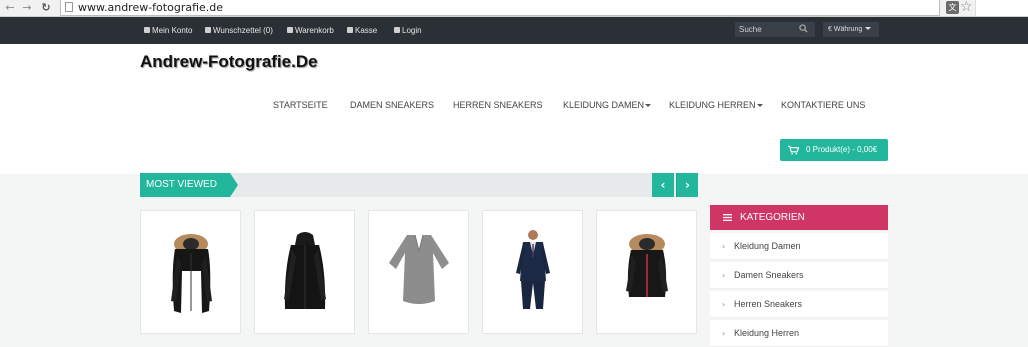  I want to click on category-label: Kleidung Herren, so click(767, 333).